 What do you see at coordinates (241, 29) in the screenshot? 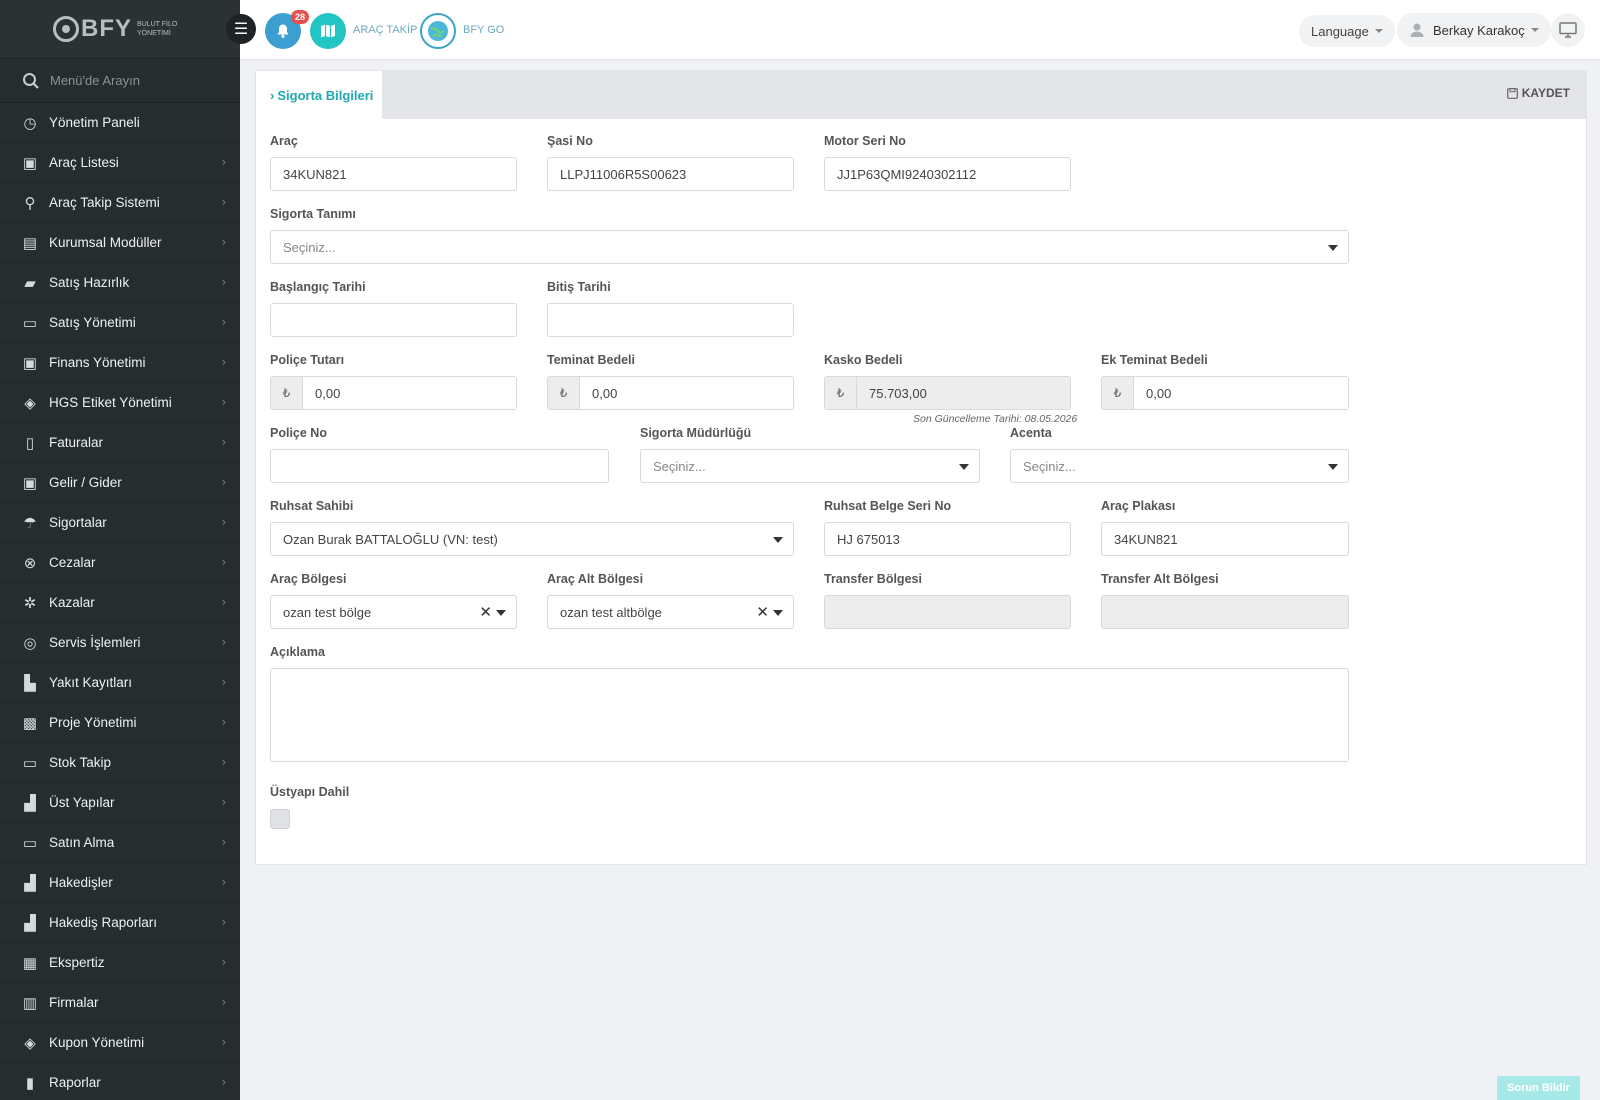
I see `menu-toggle-button: ☰` at bounding box center [241, 29].